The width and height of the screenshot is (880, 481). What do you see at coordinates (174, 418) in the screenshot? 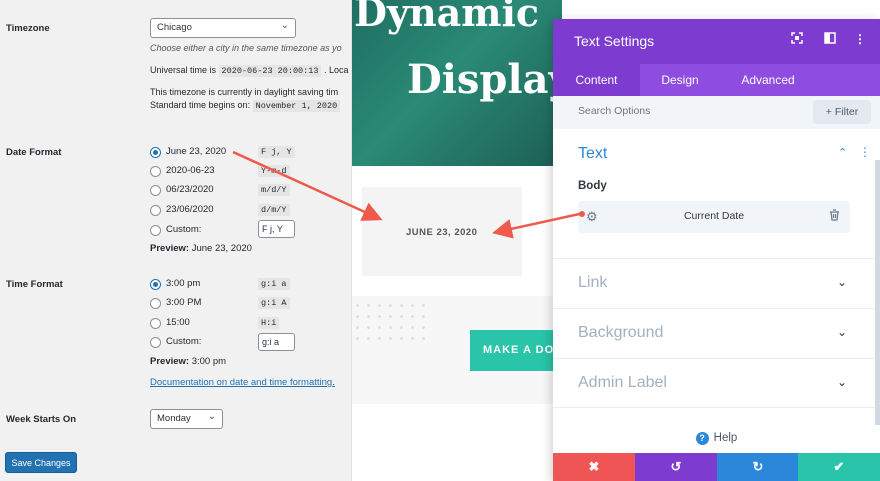
I see `week-starts-value: Monday` at bounding box center [174, 418].